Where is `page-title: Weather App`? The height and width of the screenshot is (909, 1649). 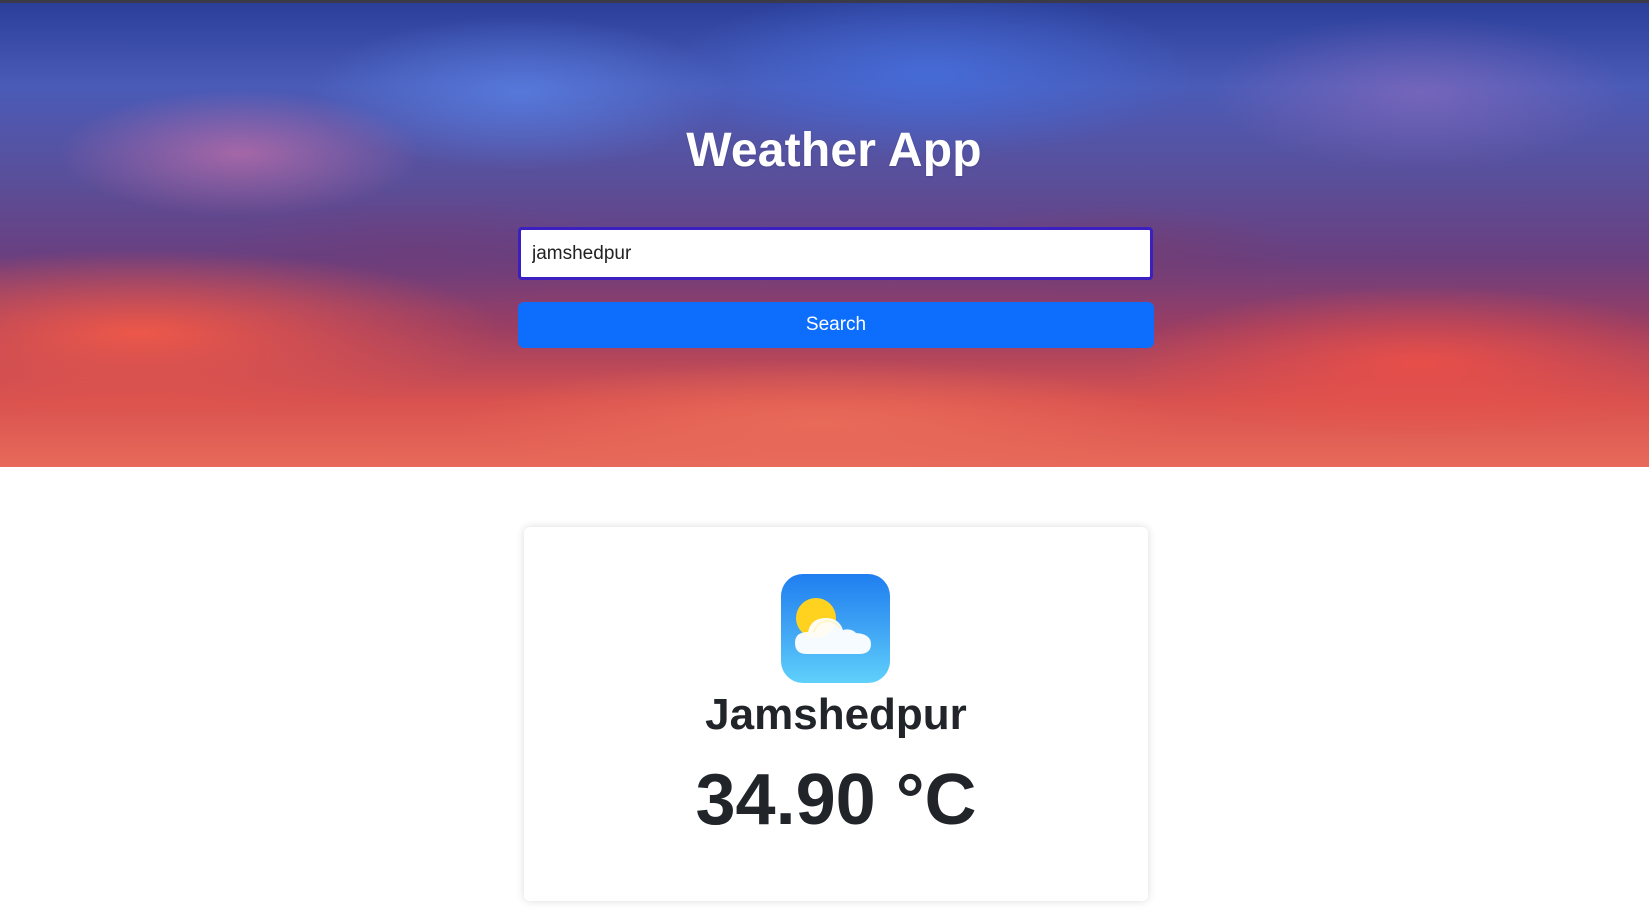
page-title: Weather App is located at coordinates (834, 150).